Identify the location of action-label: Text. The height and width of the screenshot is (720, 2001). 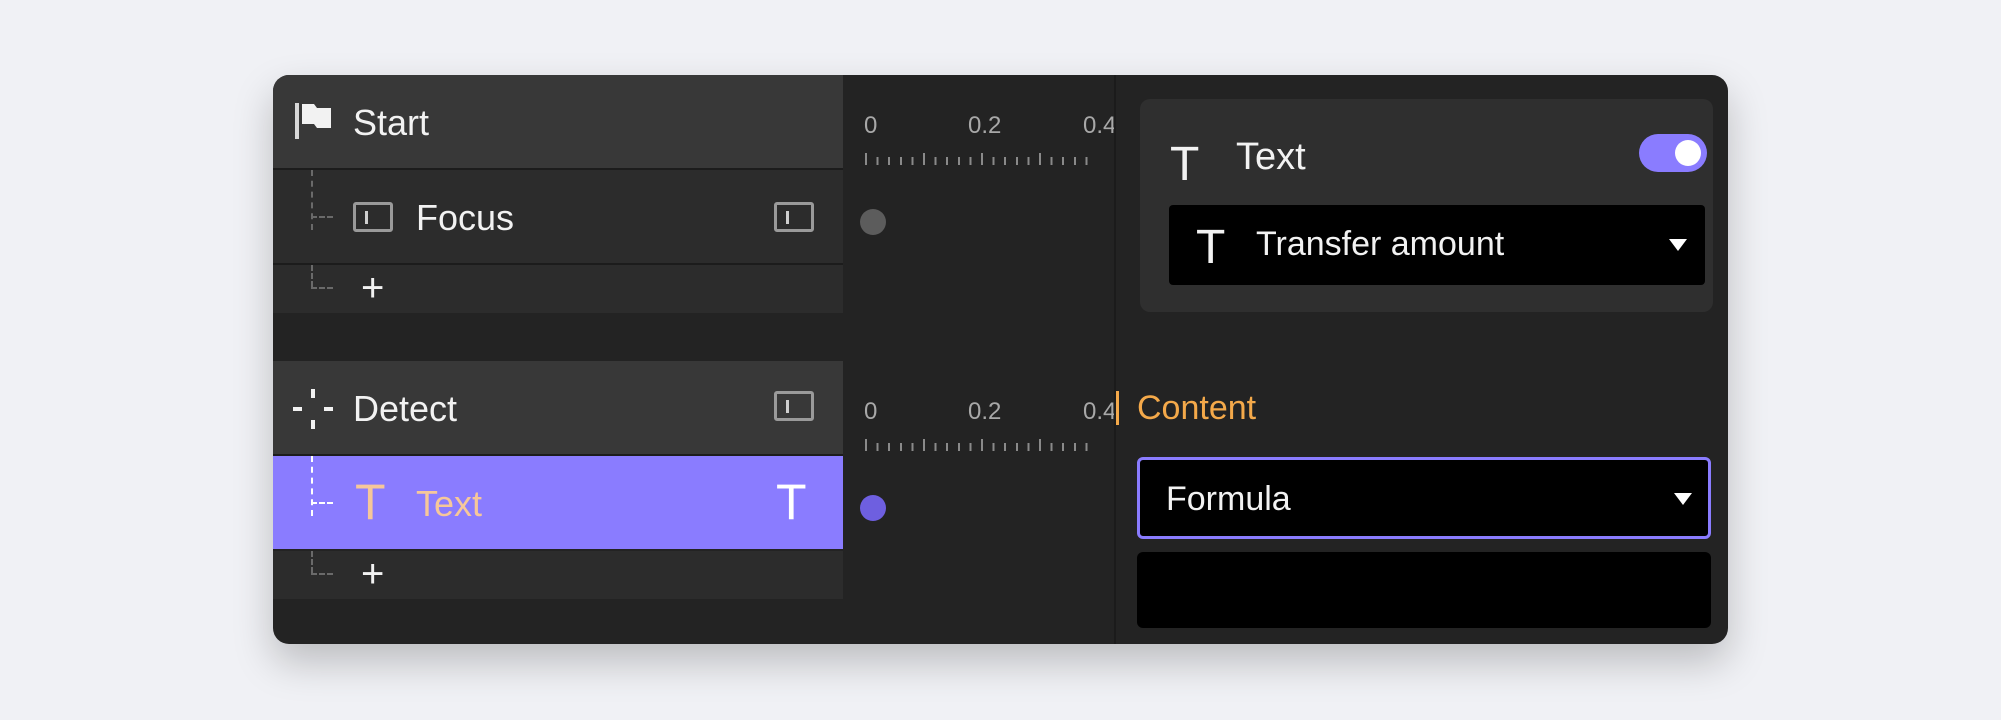
(449, 503).